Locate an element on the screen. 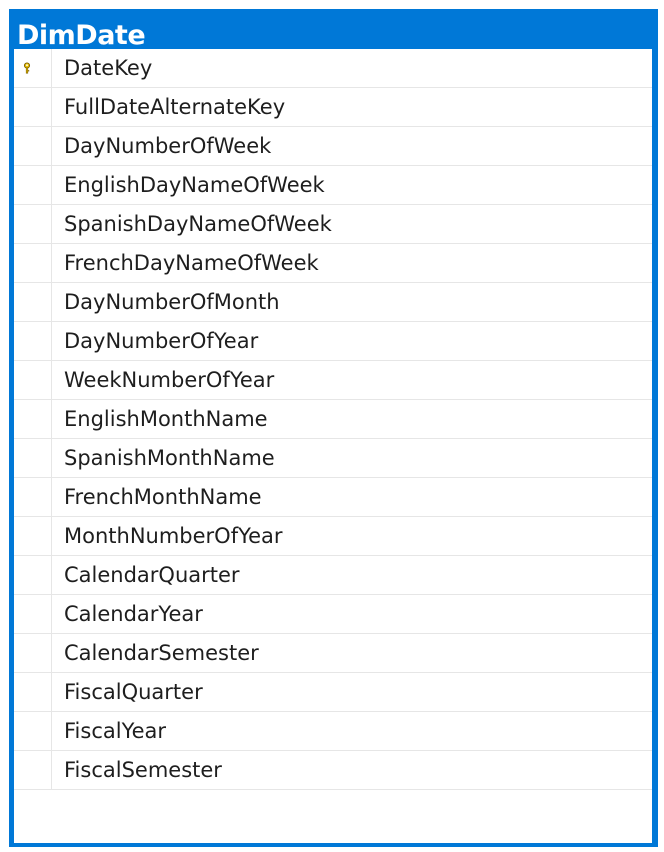 The height and width of the screenshot is (852, 664). column-name: DayNumberOfWeek is located at coordinates (168, 146).